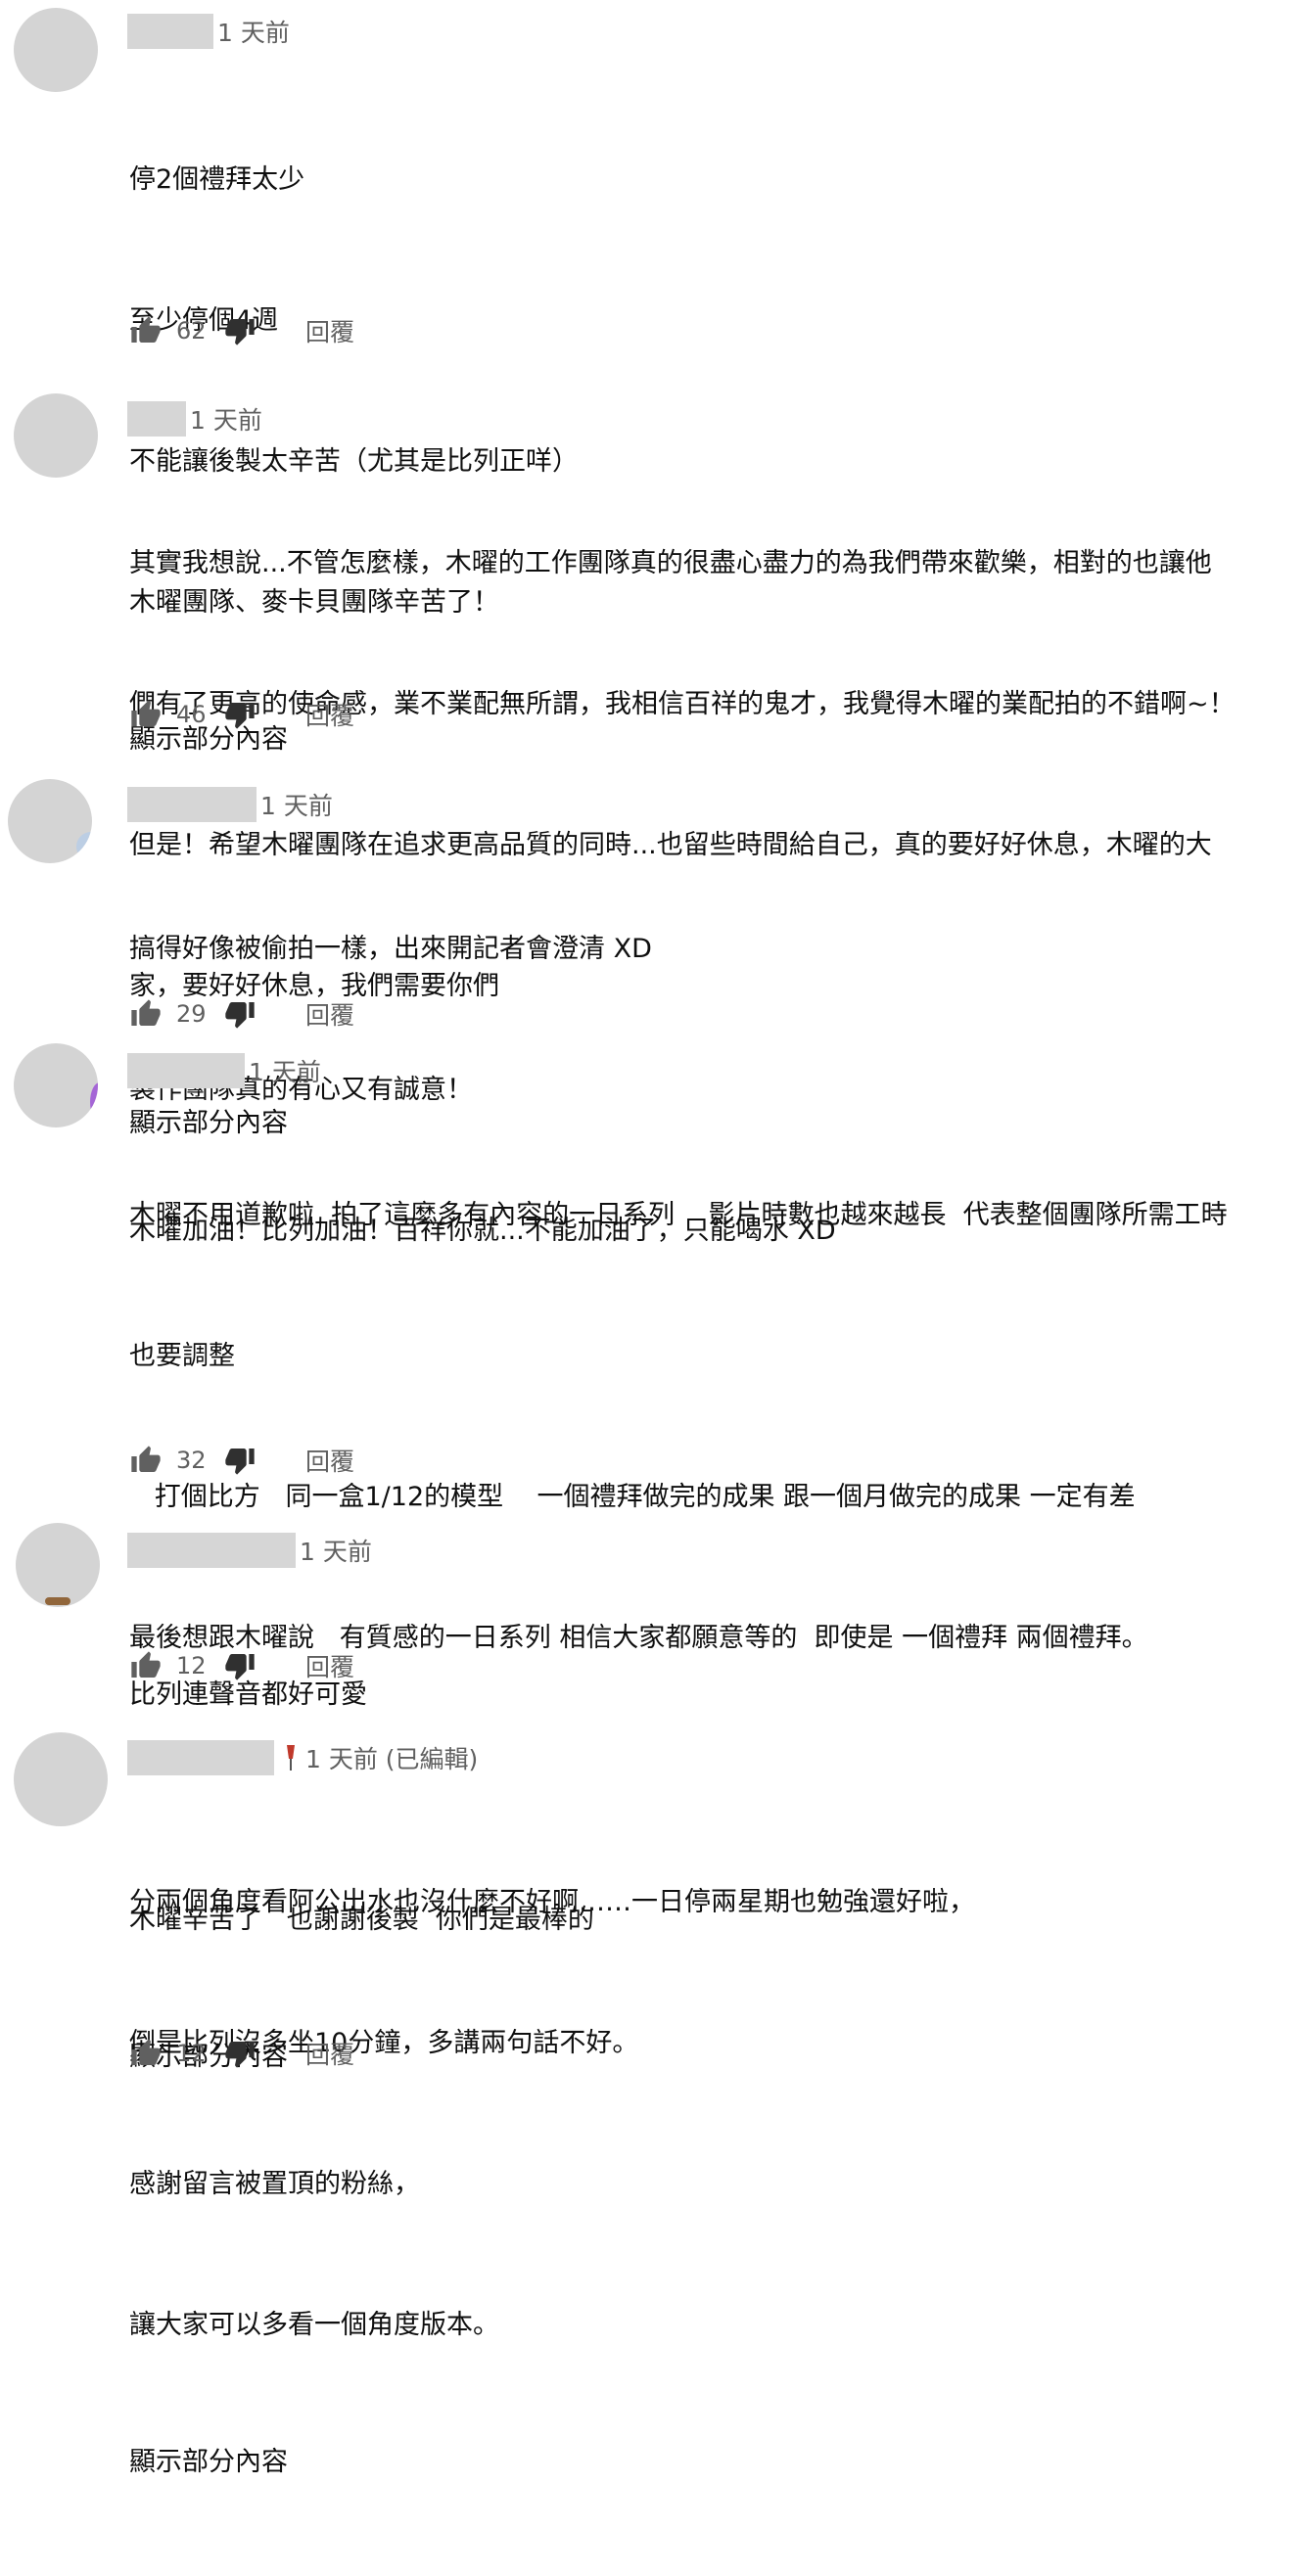  What do you see at coordinates (712, 1695) in the screenshot?
I see `comment-text: 比列連聲音都好可愛` at bounding box center [712, 1695].